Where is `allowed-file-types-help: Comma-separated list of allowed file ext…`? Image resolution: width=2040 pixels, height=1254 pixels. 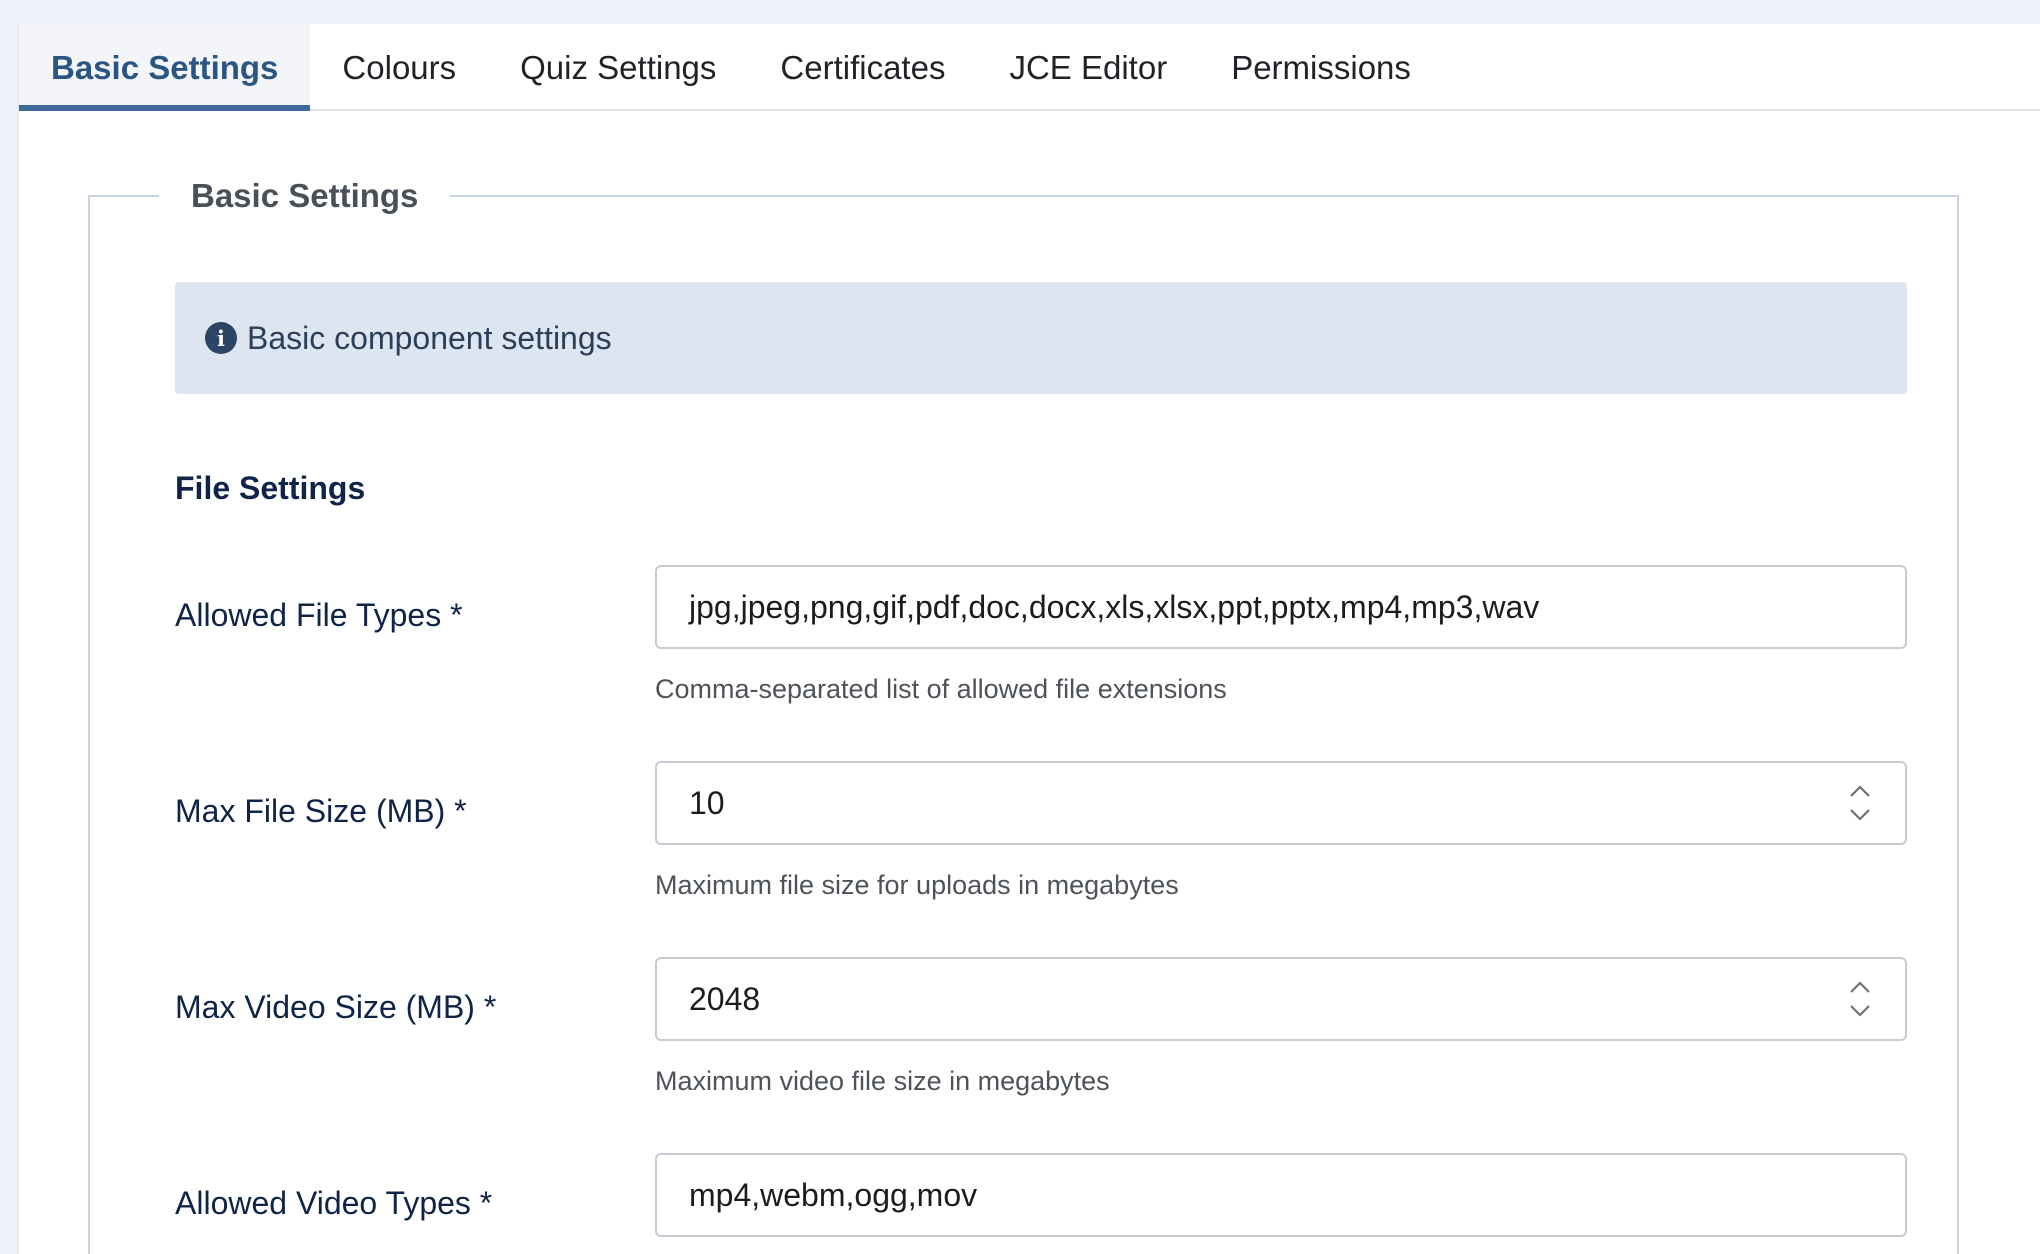
allowed-file-types-help: Comma-separated list of allowed file ext… is located at coordinates (941, 689).